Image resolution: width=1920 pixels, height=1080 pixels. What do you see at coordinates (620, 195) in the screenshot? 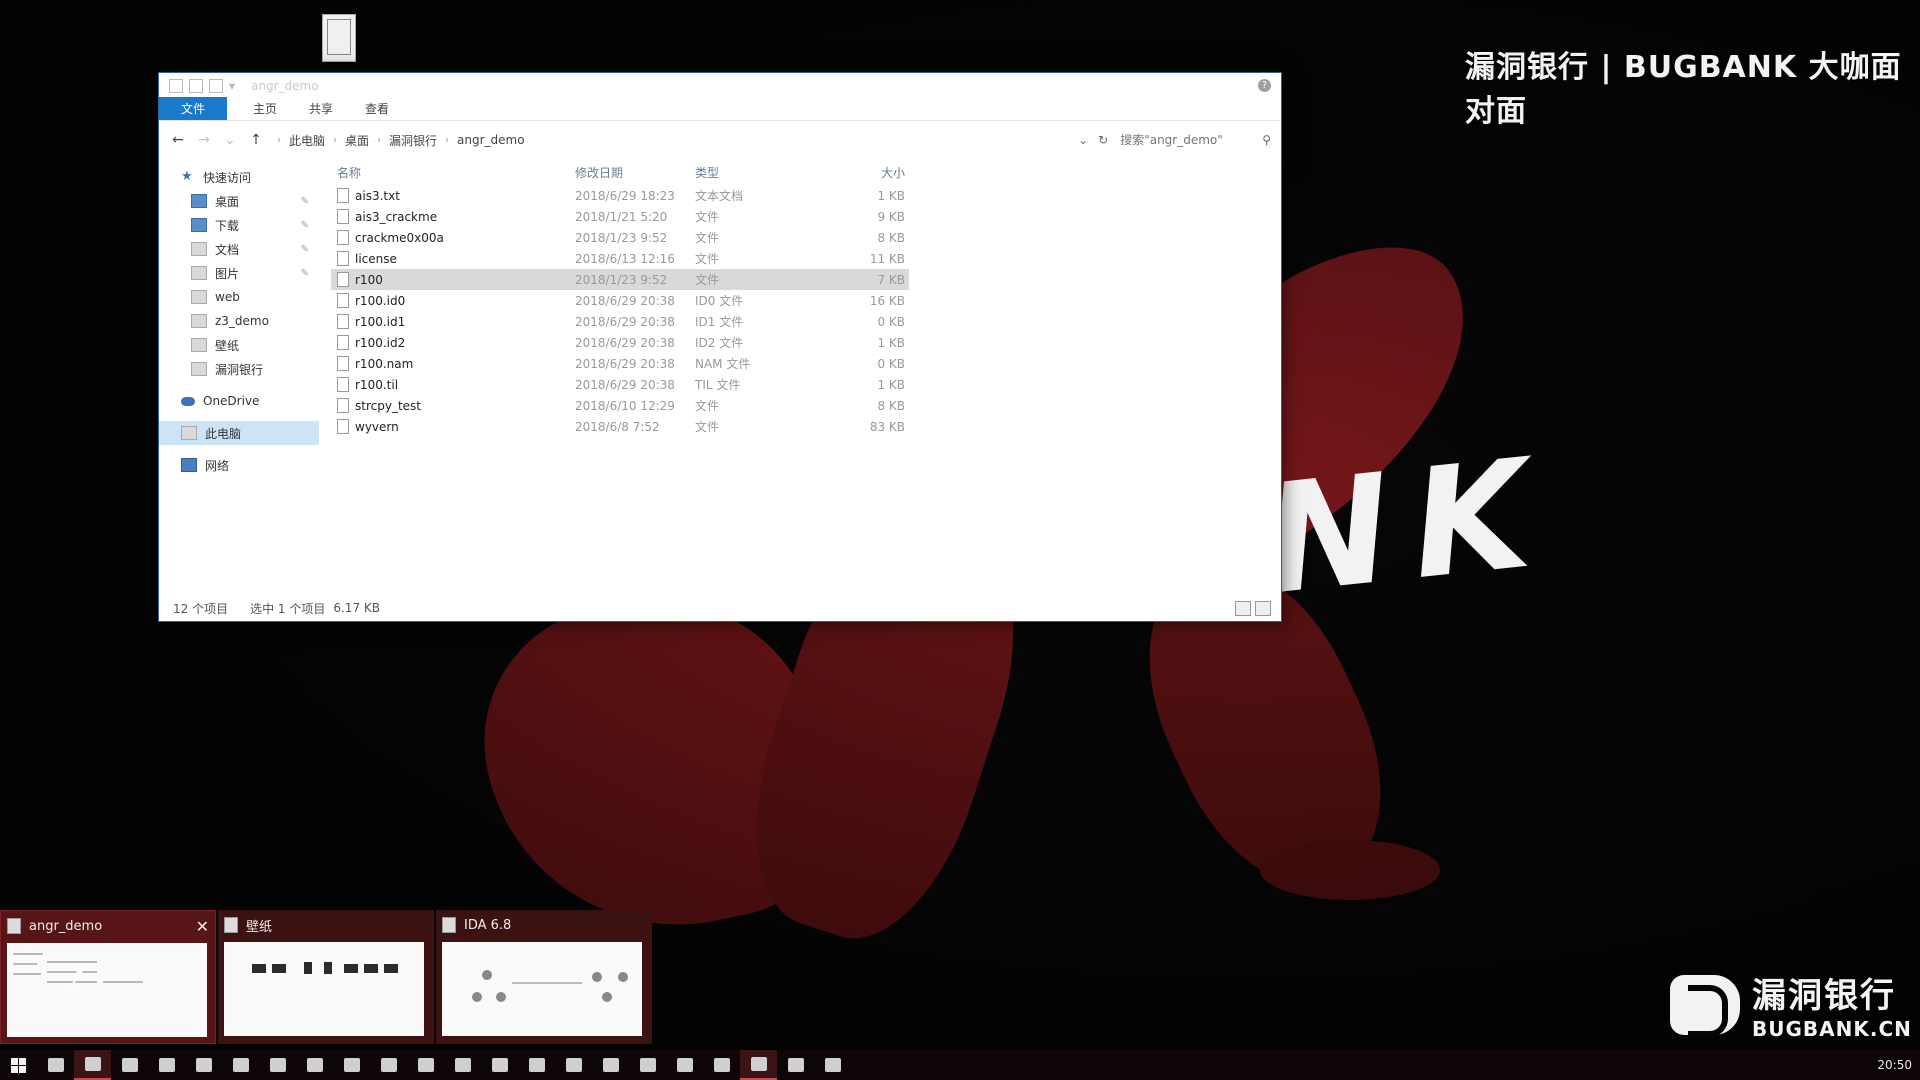
I see `file-row: ais3.txt 2018/6/29 18:23 文本文档 1 KB` at bounding box center [620, 195].